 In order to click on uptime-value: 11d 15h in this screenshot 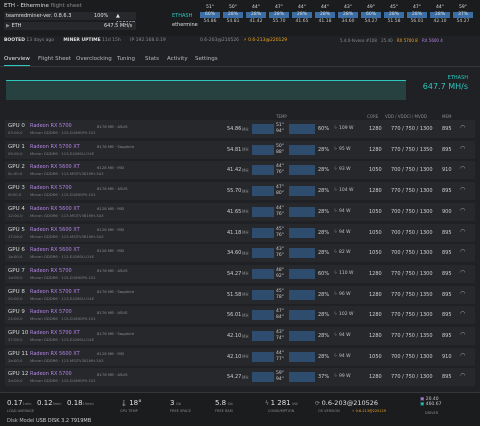, I will do `click(111, 40)`.